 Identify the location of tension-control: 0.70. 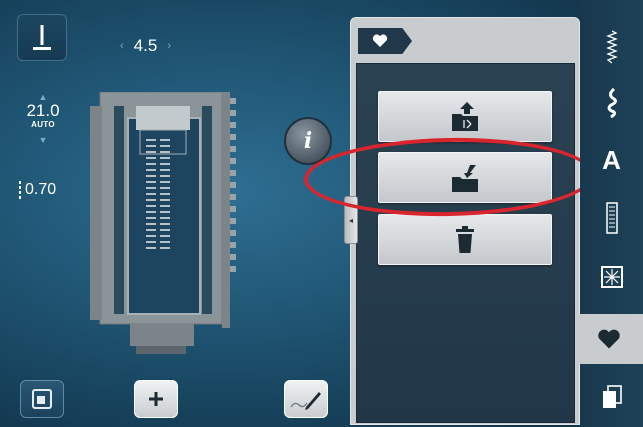
(37, 190).